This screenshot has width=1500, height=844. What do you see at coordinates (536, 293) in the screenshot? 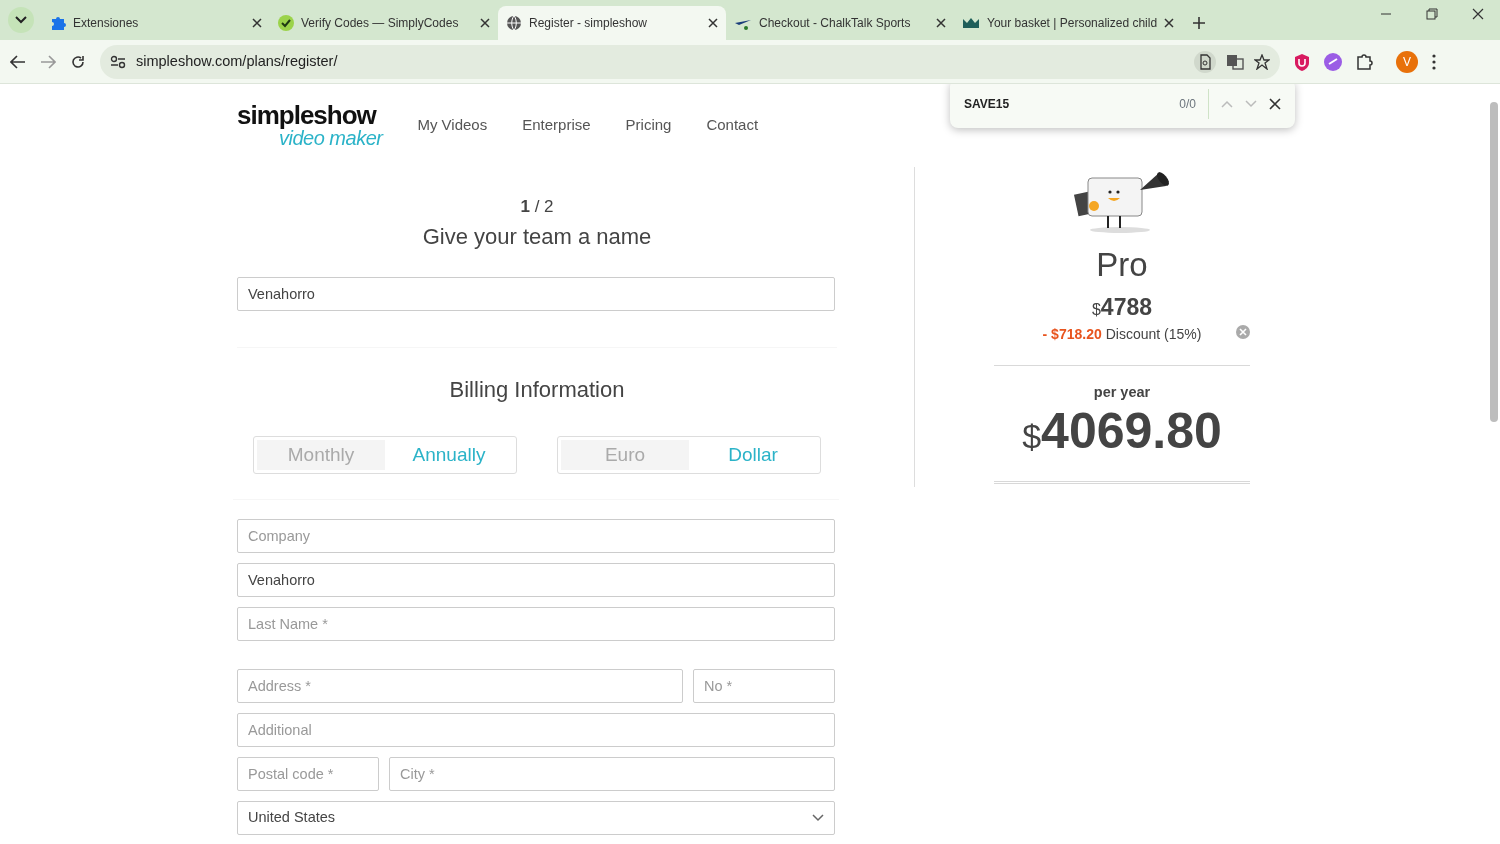
I see `team-name-field: Venahorro` at bounding box center [536, 293].